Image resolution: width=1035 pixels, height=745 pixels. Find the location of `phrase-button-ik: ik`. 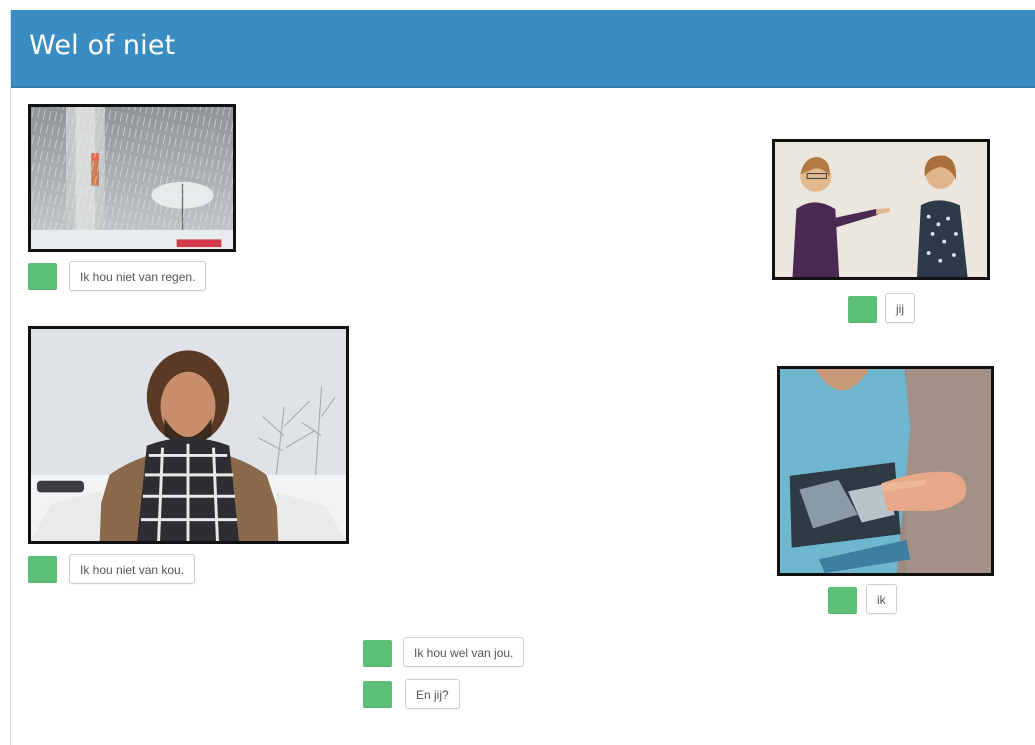

phrase-button-ik: ik is located at coordinates (881, 599).